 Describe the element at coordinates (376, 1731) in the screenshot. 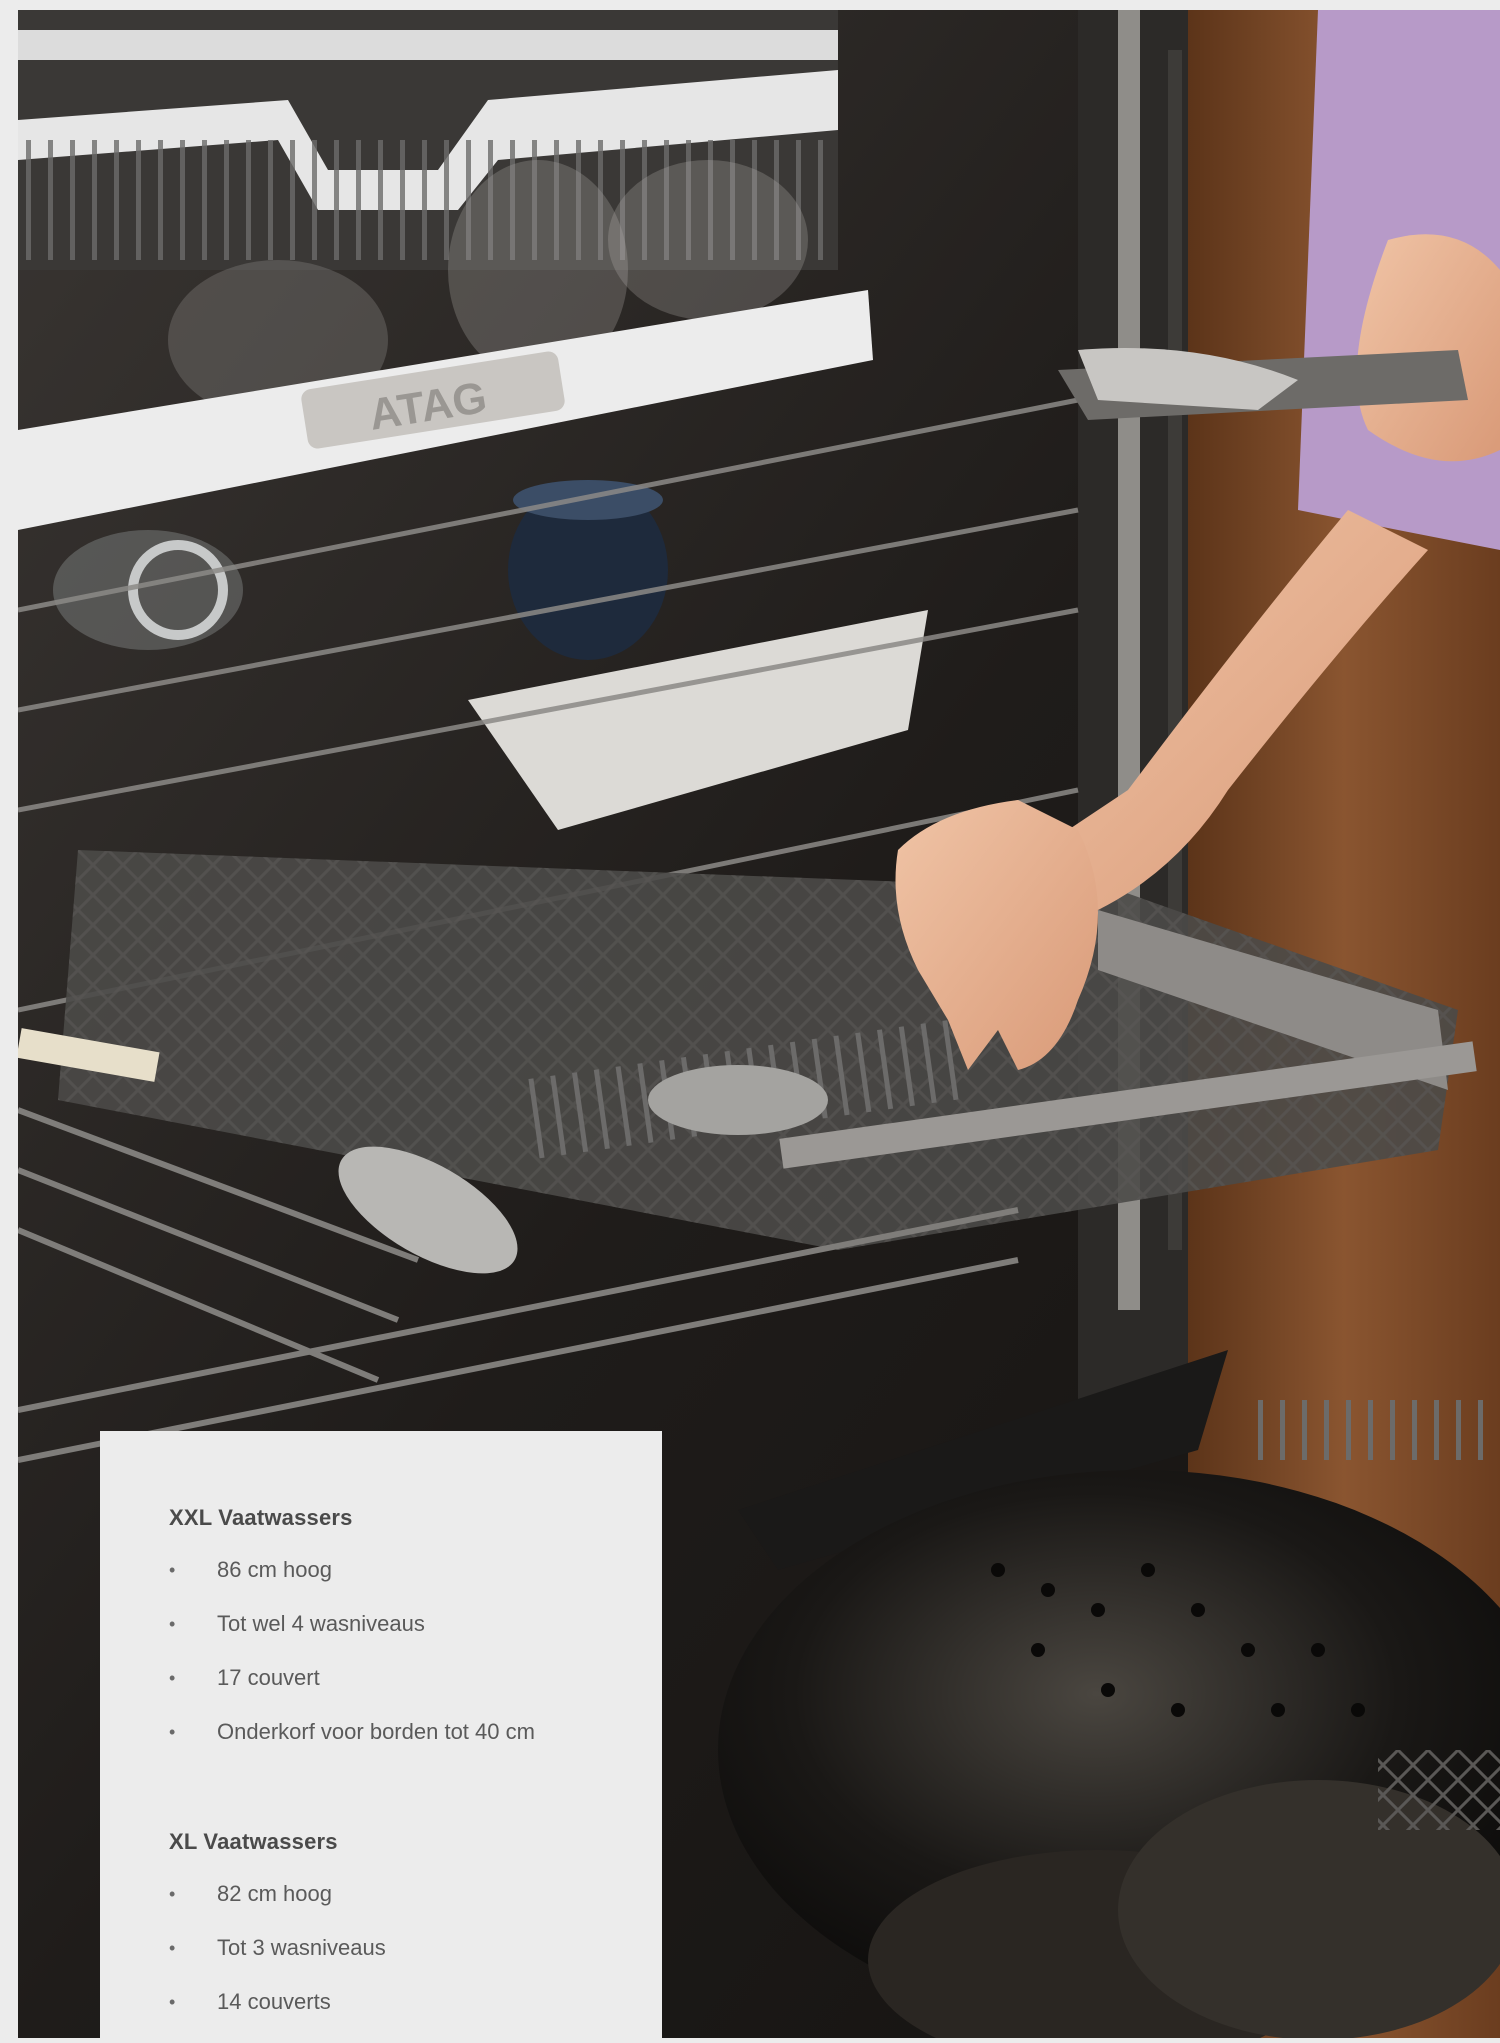

I see `feature-text: Onderkorf voor borden tot 40 cm` at that location.